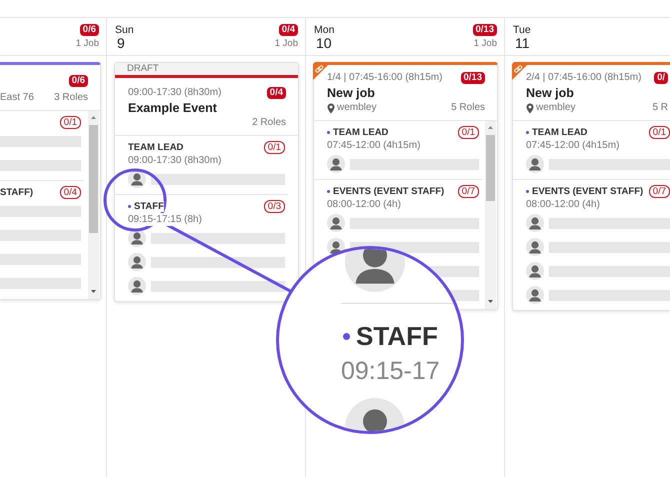  I want to click on day-date: 10, so click(324, 43).